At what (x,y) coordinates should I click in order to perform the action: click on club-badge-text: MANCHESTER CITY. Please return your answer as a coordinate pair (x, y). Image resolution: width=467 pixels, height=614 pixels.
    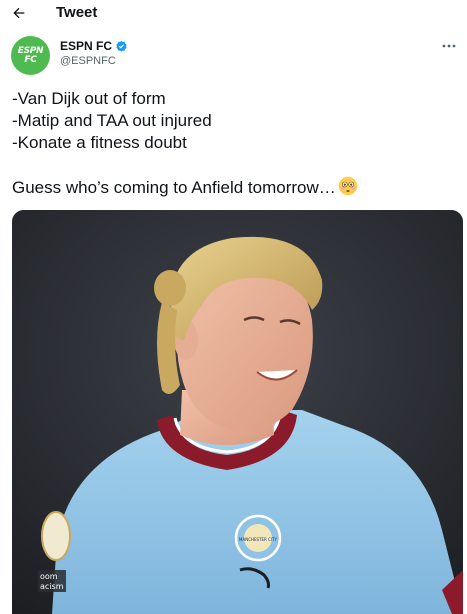
    Looking at the image, I should click on (258, 539).